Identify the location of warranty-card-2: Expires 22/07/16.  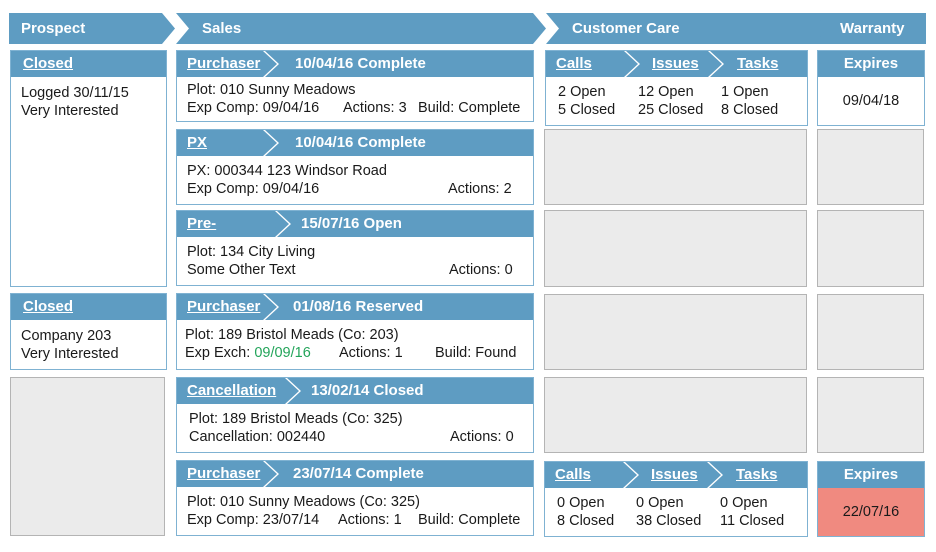
(871, 499).